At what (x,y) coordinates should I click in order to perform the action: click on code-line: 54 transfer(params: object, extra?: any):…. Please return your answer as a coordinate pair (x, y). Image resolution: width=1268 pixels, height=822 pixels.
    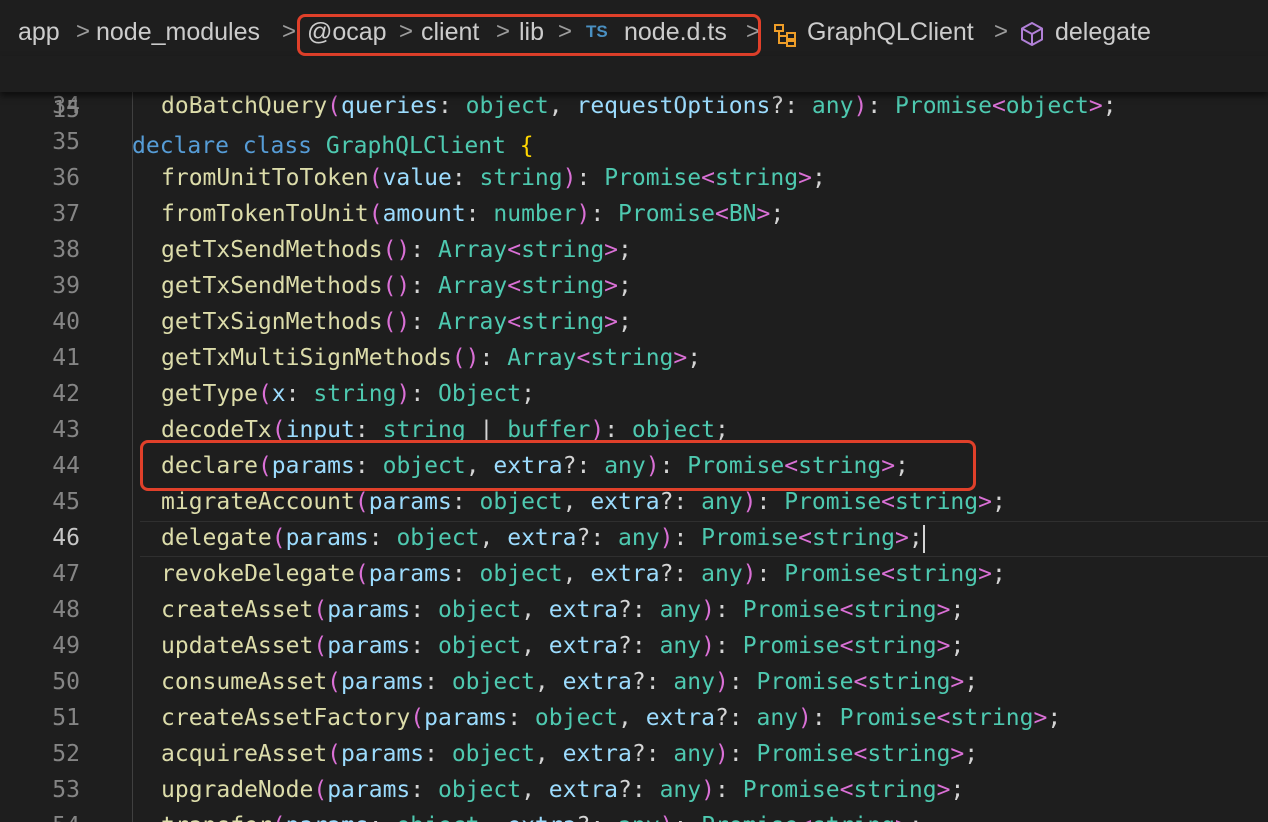
    Looking at the image, I should click on (634, 815).